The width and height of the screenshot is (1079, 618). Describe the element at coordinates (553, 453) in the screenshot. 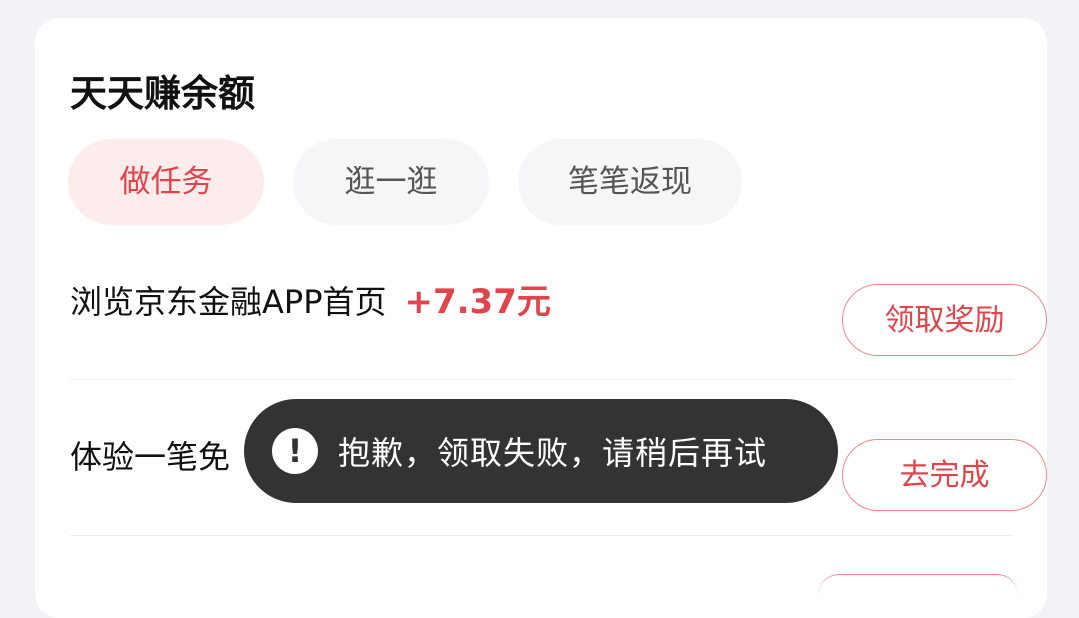

I see `toast-message: 抱歉，领取失败，请稍后再试` at that location.